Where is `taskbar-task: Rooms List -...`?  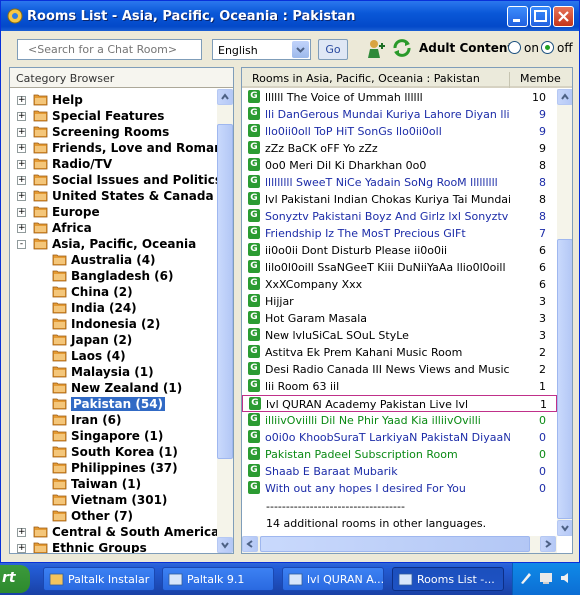
taskbar-task: Rooms List -... is located at coordinates (448, 579).